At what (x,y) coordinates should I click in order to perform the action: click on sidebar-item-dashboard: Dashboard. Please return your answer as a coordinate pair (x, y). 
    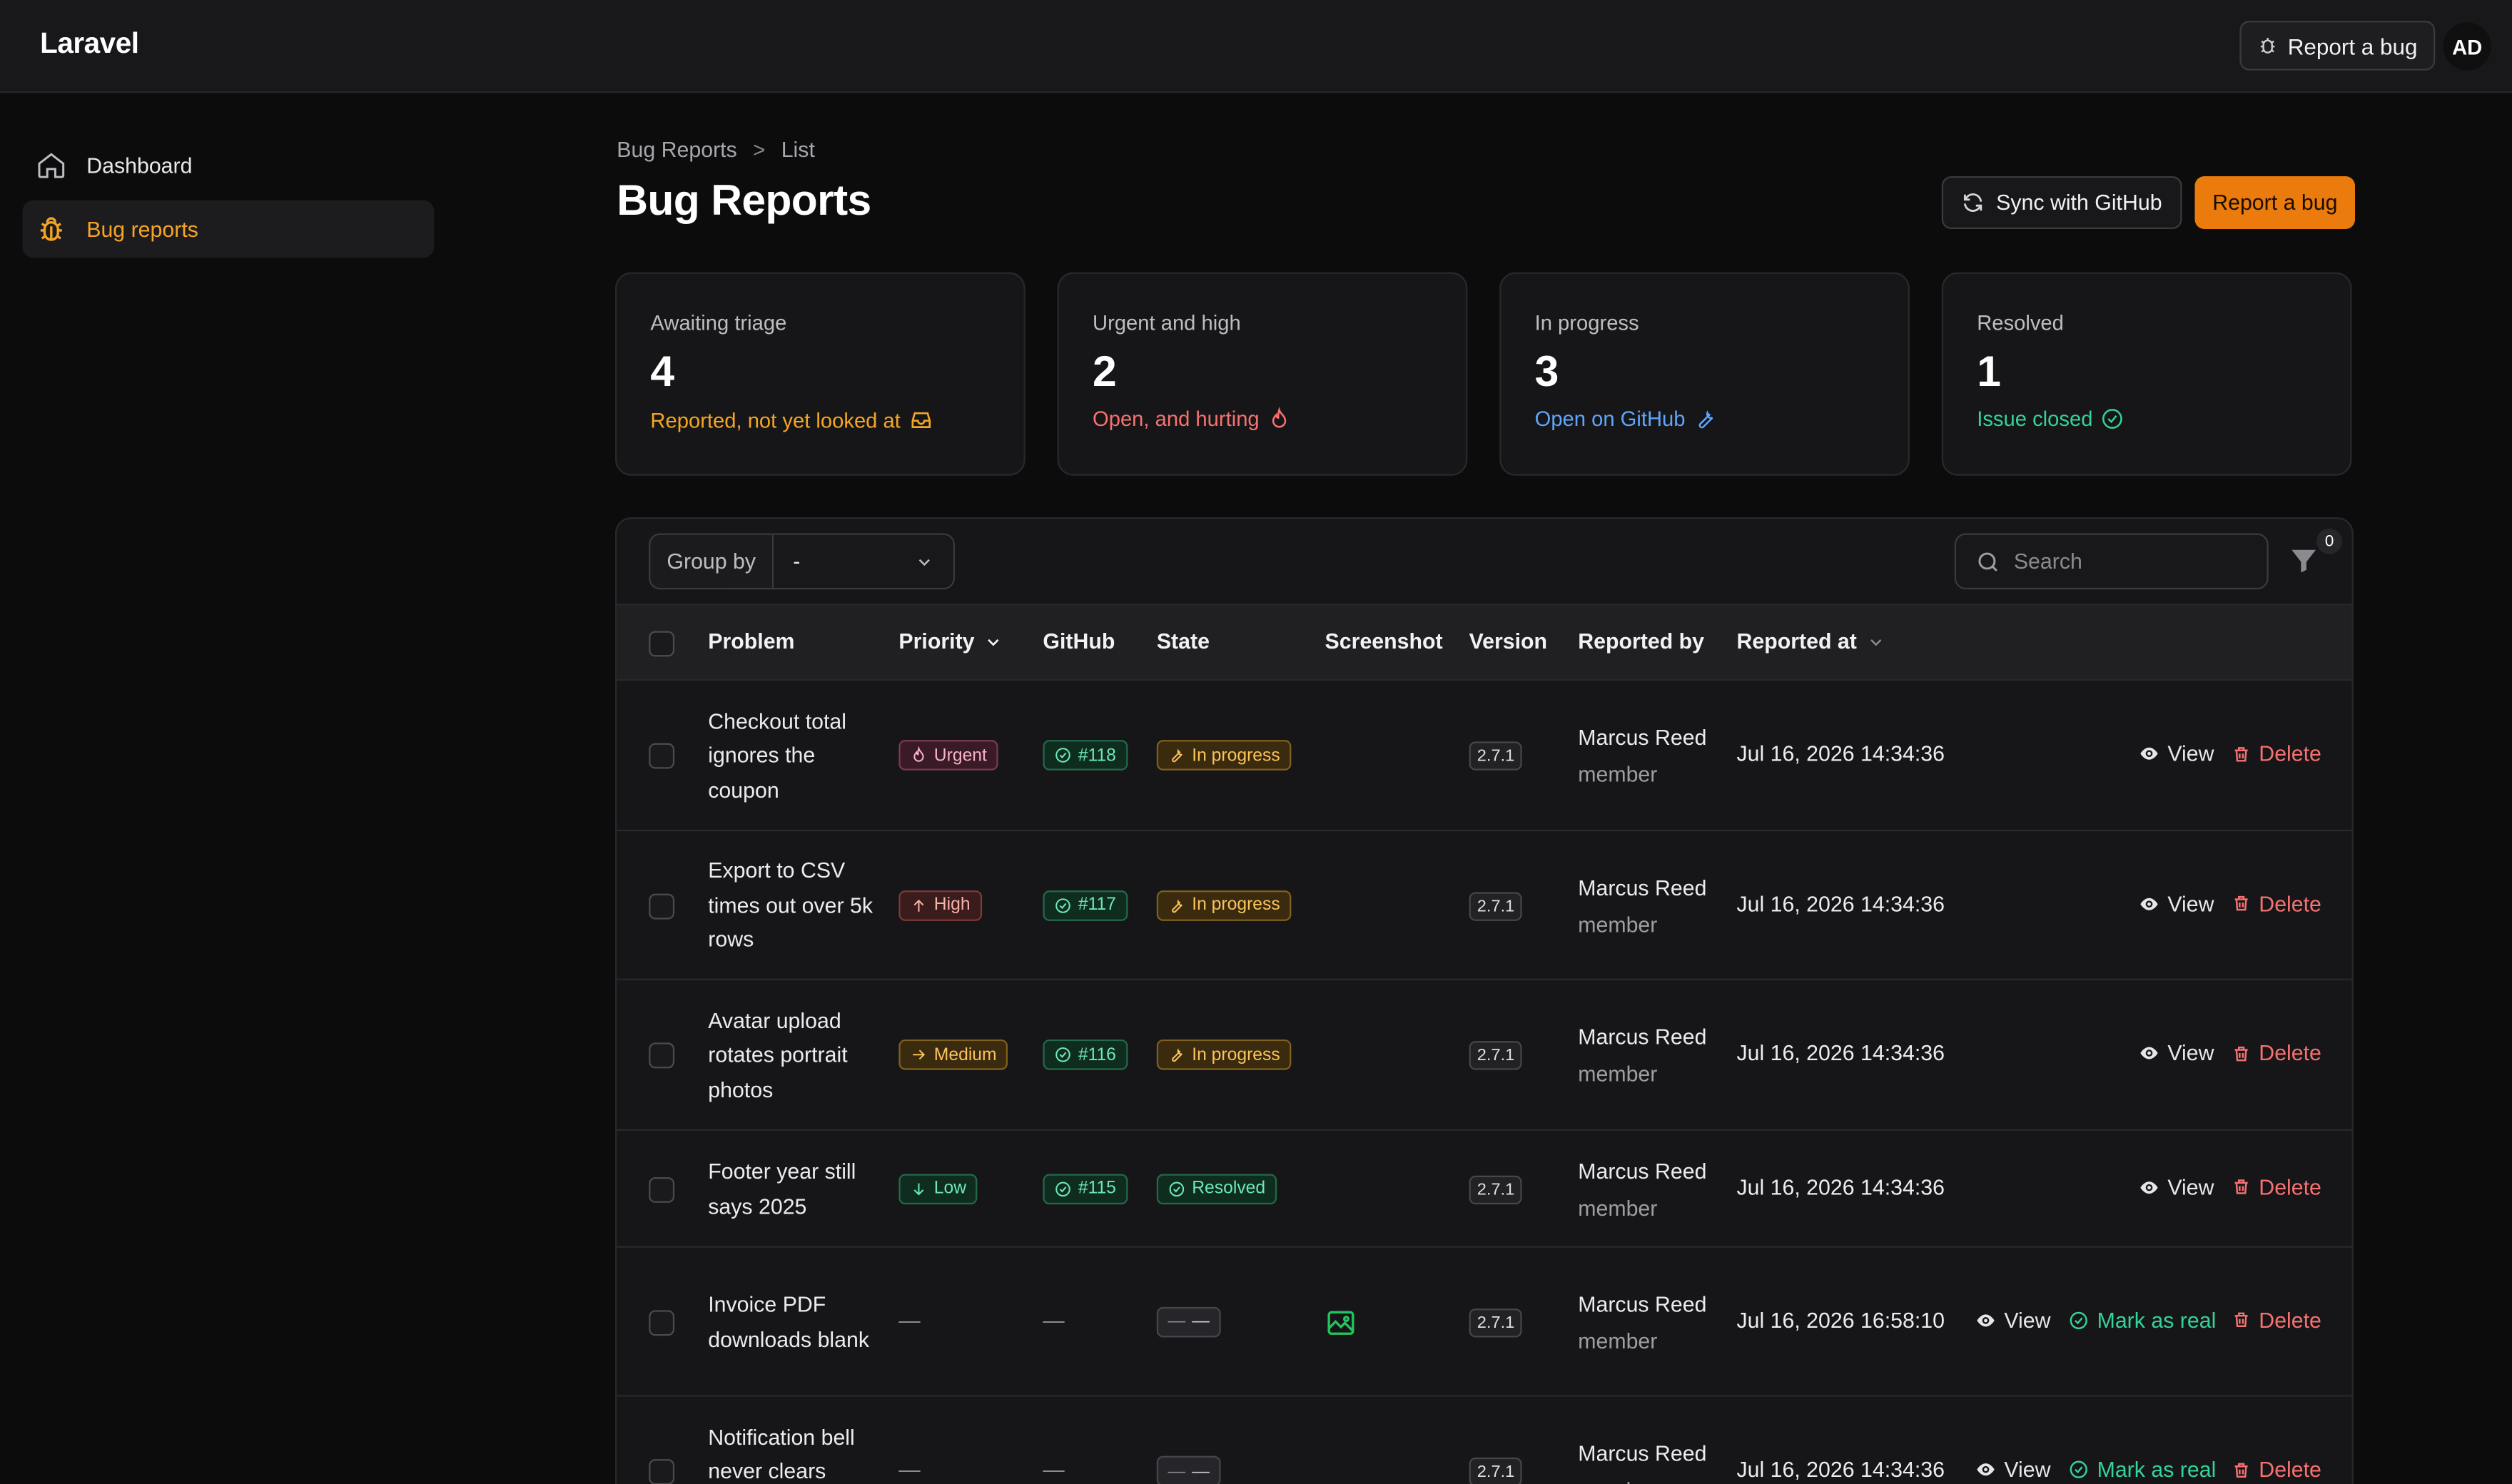
    Looking at the image, I should click on (228, 165).